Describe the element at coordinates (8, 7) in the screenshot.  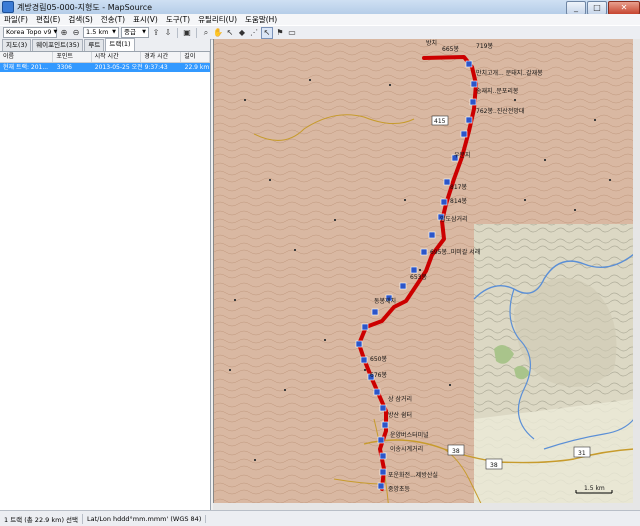
I see `app-icon` at that location.